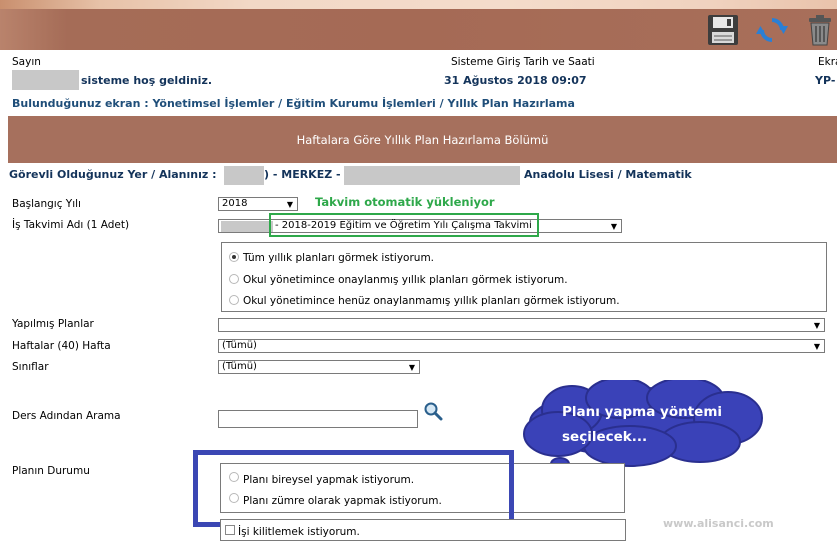  What do you see at coordinates (772, 30) in the screenshot?
I see `refresh-icon` at bounding box center [772, 30].